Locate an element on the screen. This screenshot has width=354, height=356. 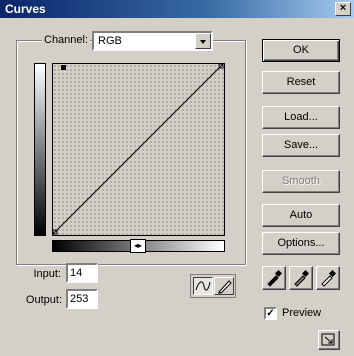
preview-label: Preview is located at coordinates (301, 313).